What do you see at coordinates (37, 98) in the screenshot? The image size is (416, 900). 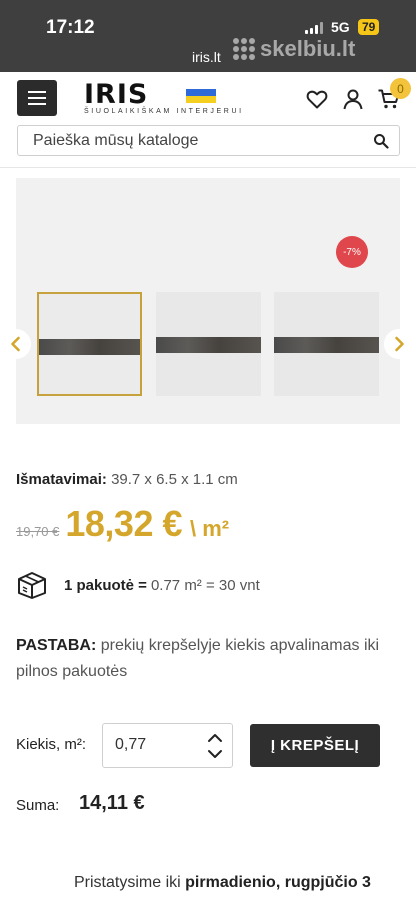 I see `menu-button` at bounding box center [37, 98].